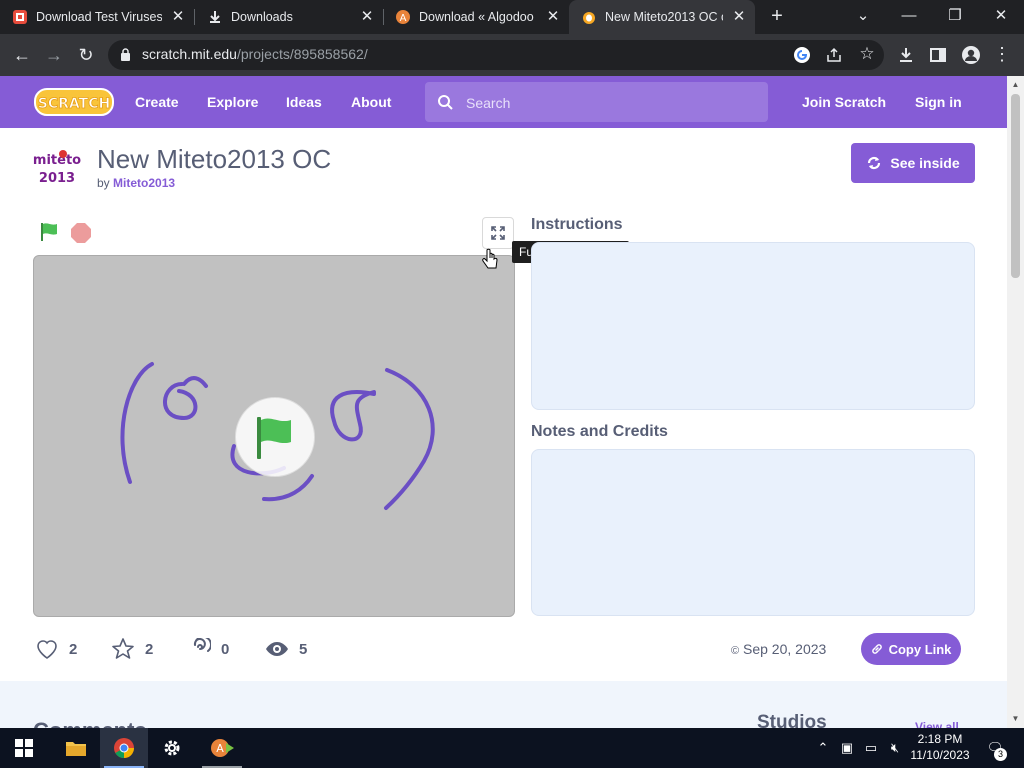 The image size is (1024, 768). I want to click on project-byline: by Miteto2013, so click(136, 183).